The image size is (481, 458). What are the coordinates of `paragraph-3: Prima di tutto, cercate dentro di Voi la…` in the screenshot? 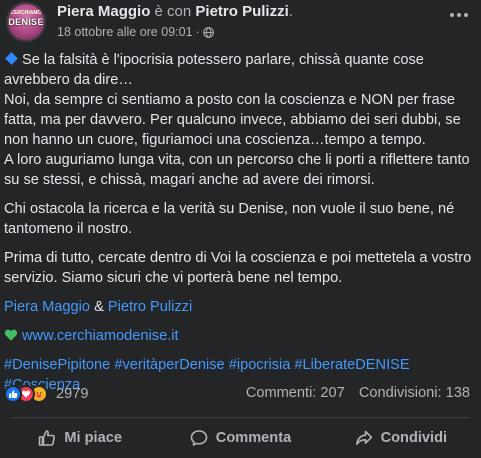 It's located at (238, 268).